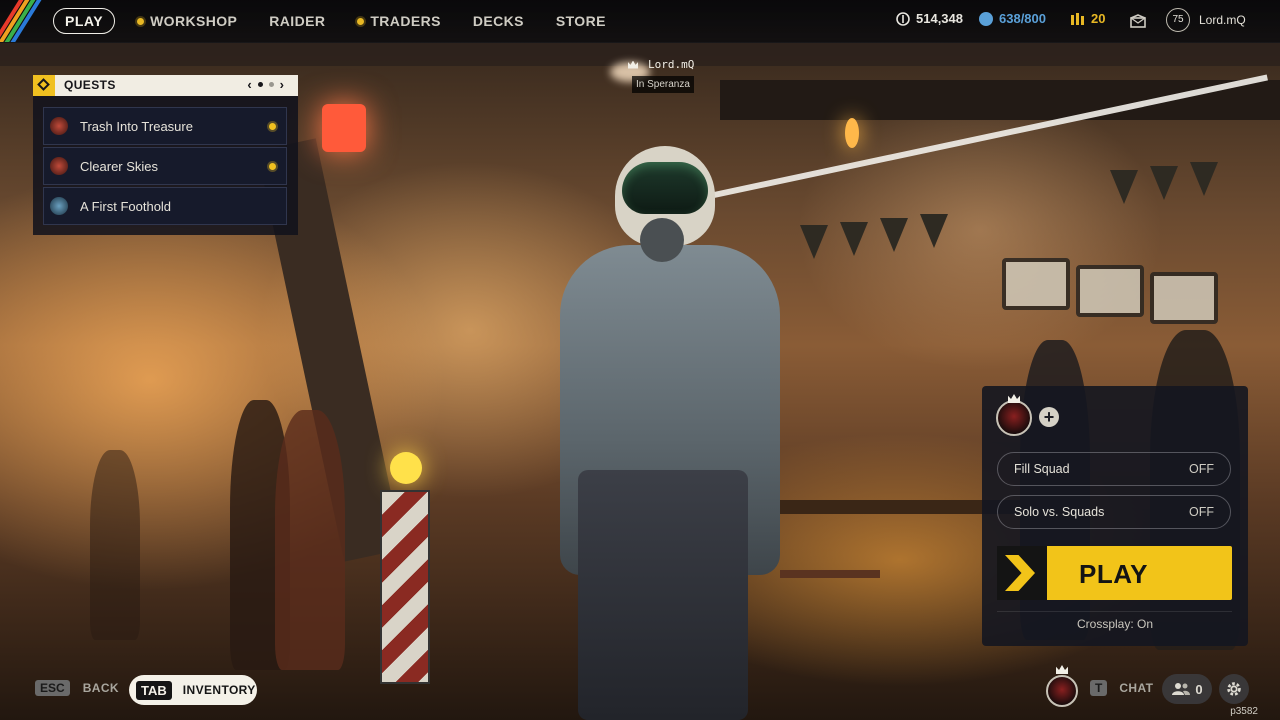 This screenshot has width=1280, height=720. I want to click on nav-tab-label: RAIDER, so click(297, 21).